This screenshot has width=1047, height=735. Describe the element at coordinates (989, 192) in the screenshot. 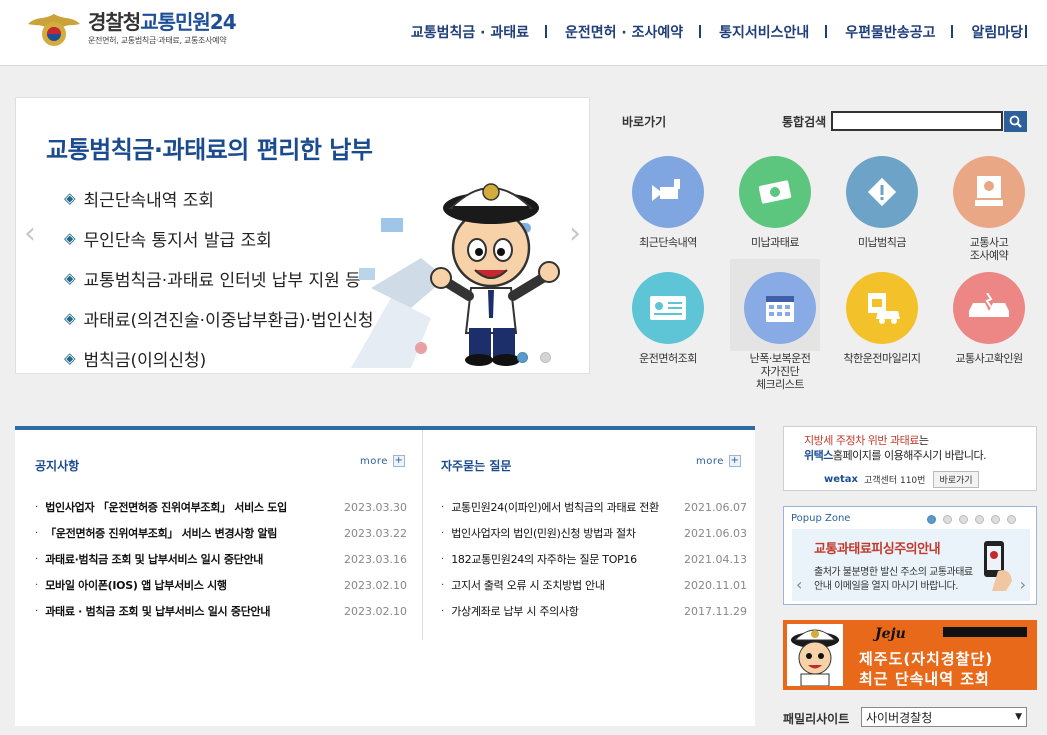

I see `kiosk-icon` at that location.